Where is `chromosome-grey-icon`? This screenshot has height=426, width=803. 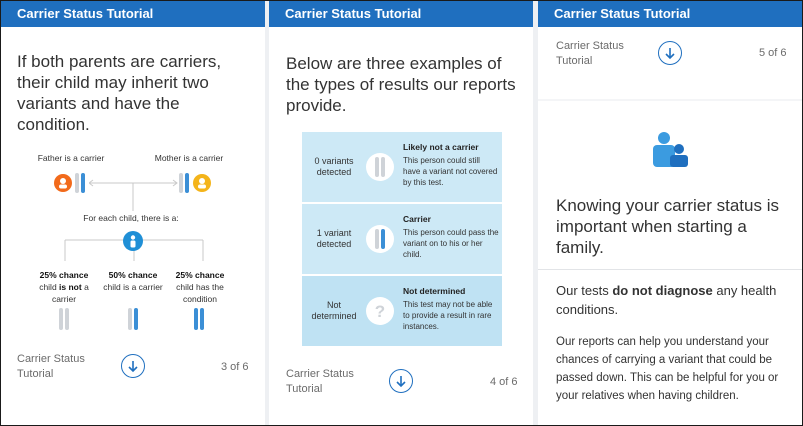 chromosome-grey-icon is located at coordinates (64, 319).